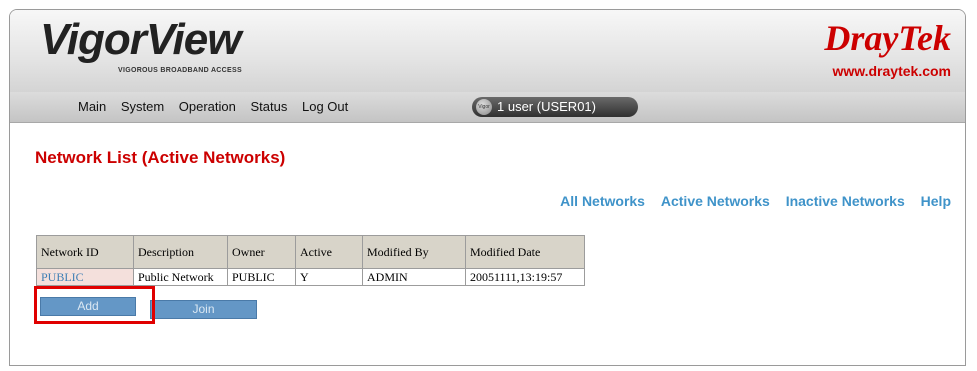  What do you see at coordinates (180, 70) in the screenshot?
I see `vigorview-tagline: VIGOROUS BROADBAND ACCESS` at bounding box center [180, 70].